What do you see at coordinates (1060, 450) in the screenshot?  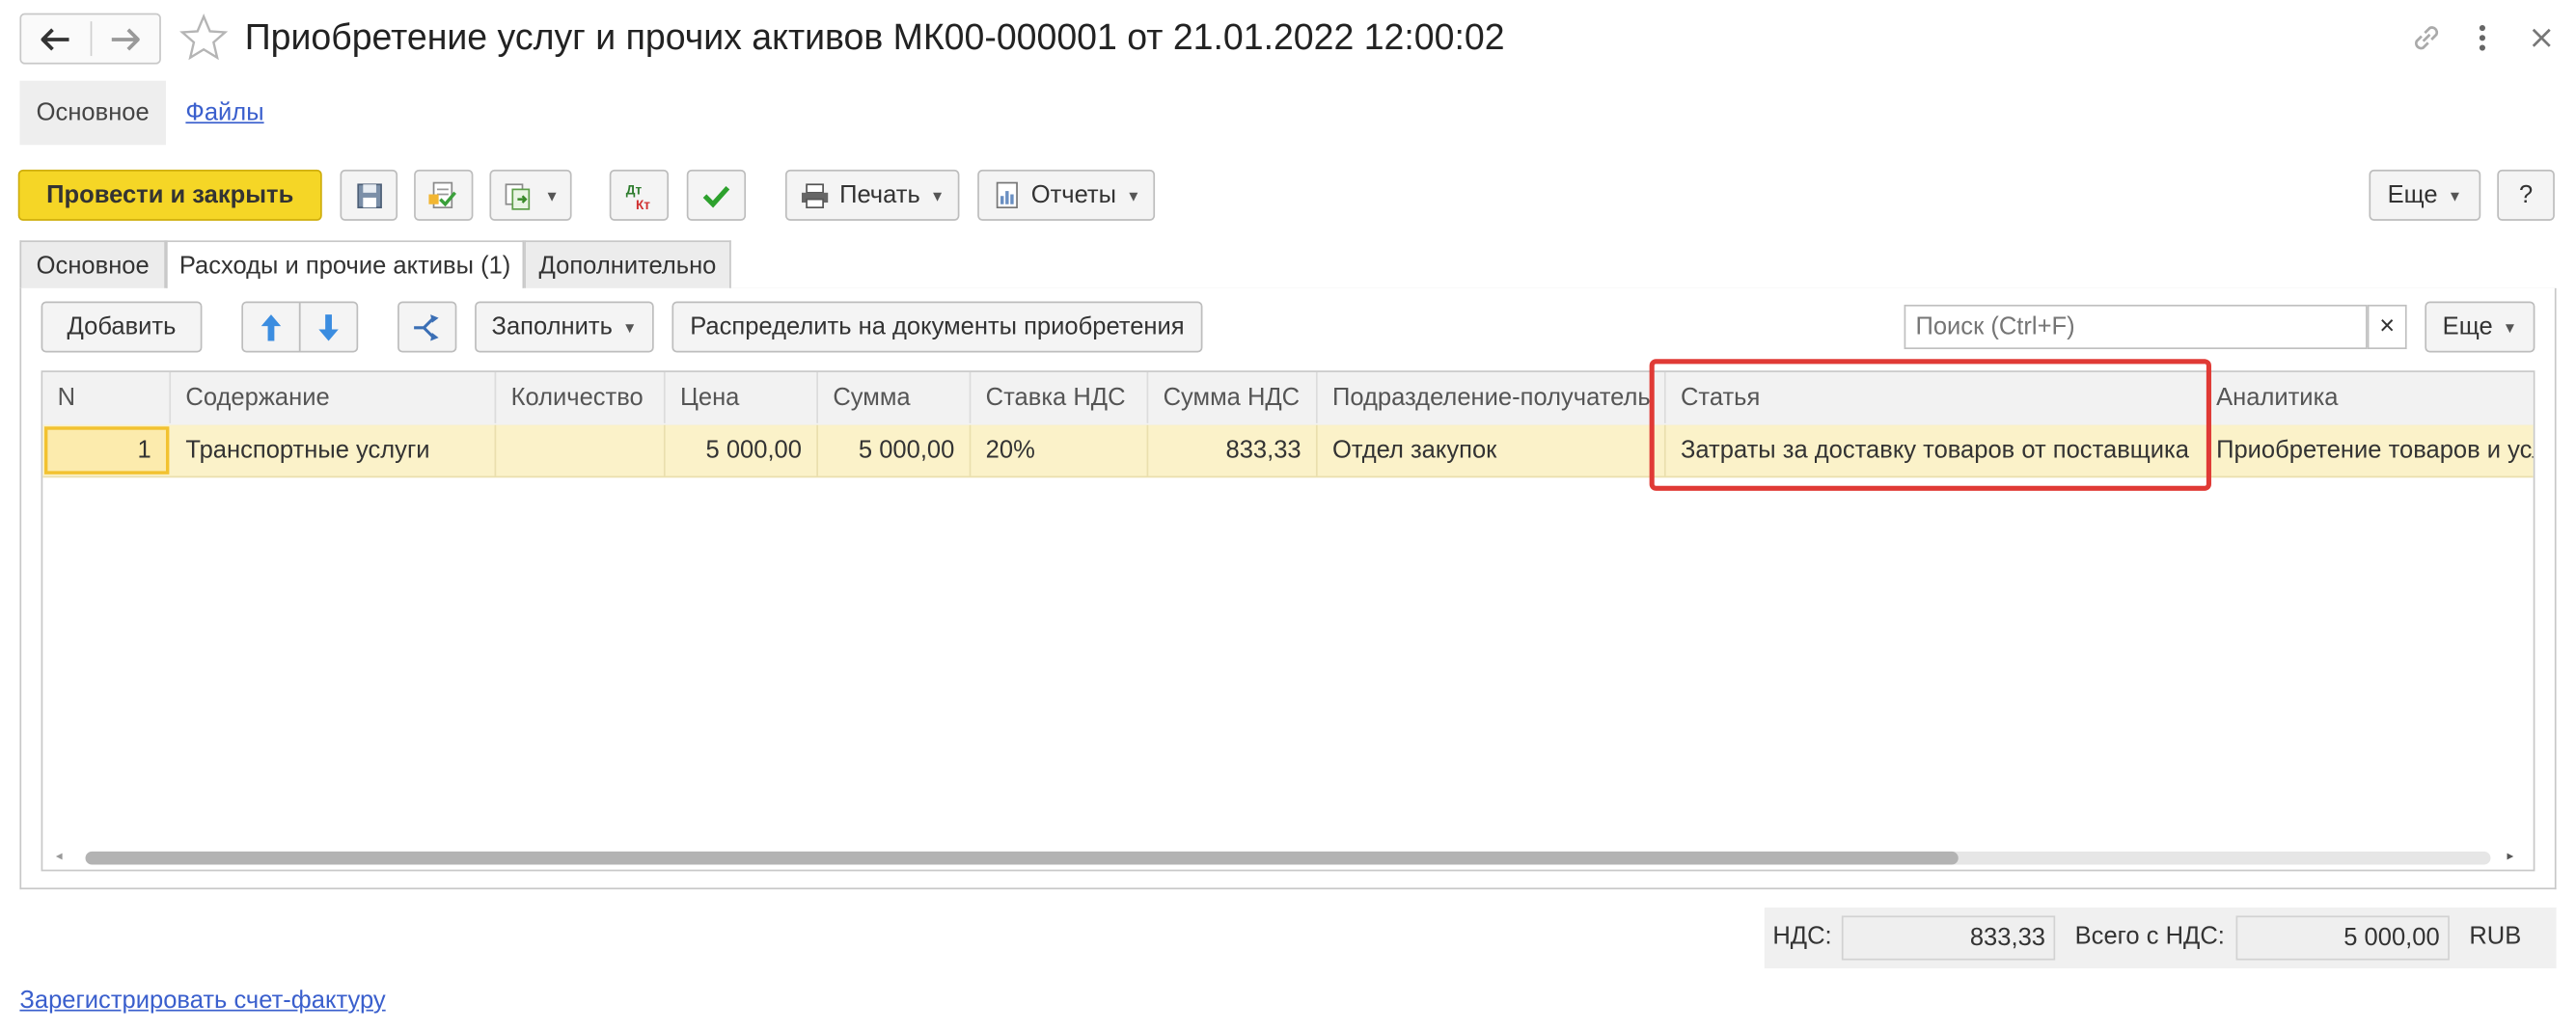 I see `cell-vat-rate: 20%` at bounding box center [1060, 450].